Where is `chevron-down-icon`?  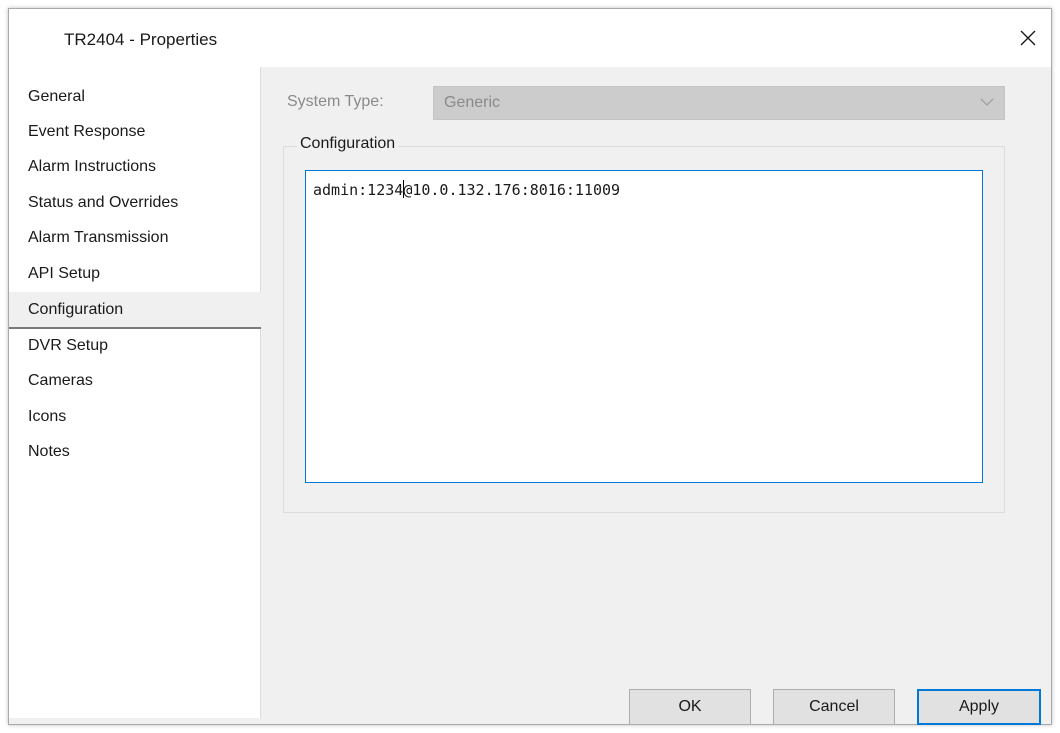
chevron-down-icon is located at coordinates (987, 102).